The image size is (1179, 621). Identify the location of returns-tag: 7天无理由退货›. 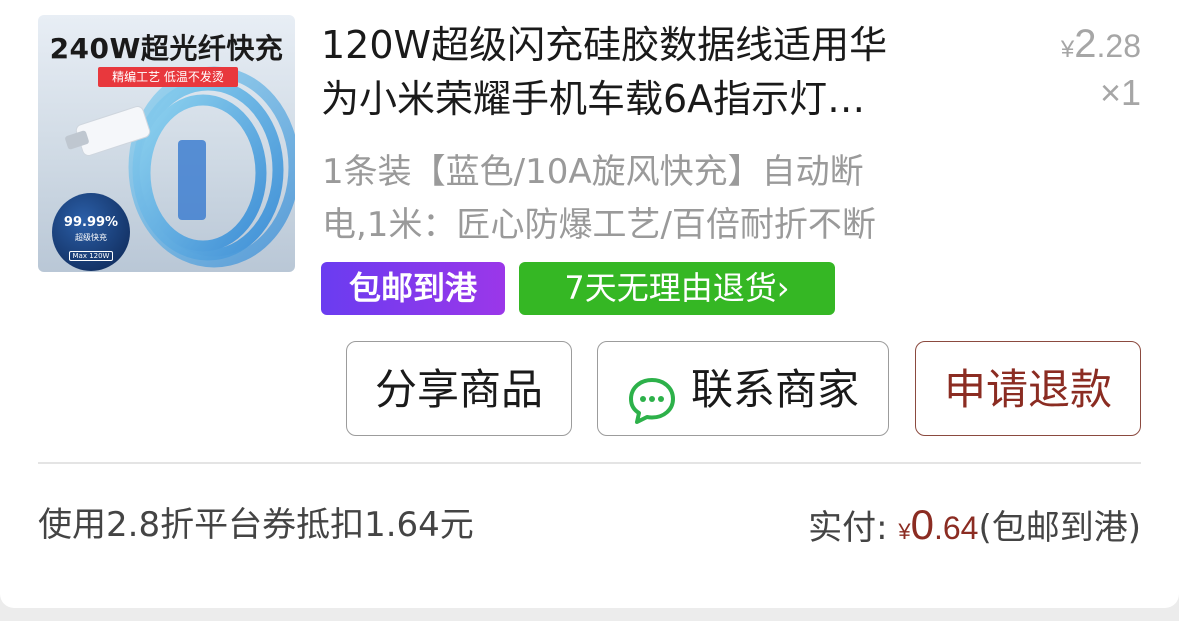
(677, 288).